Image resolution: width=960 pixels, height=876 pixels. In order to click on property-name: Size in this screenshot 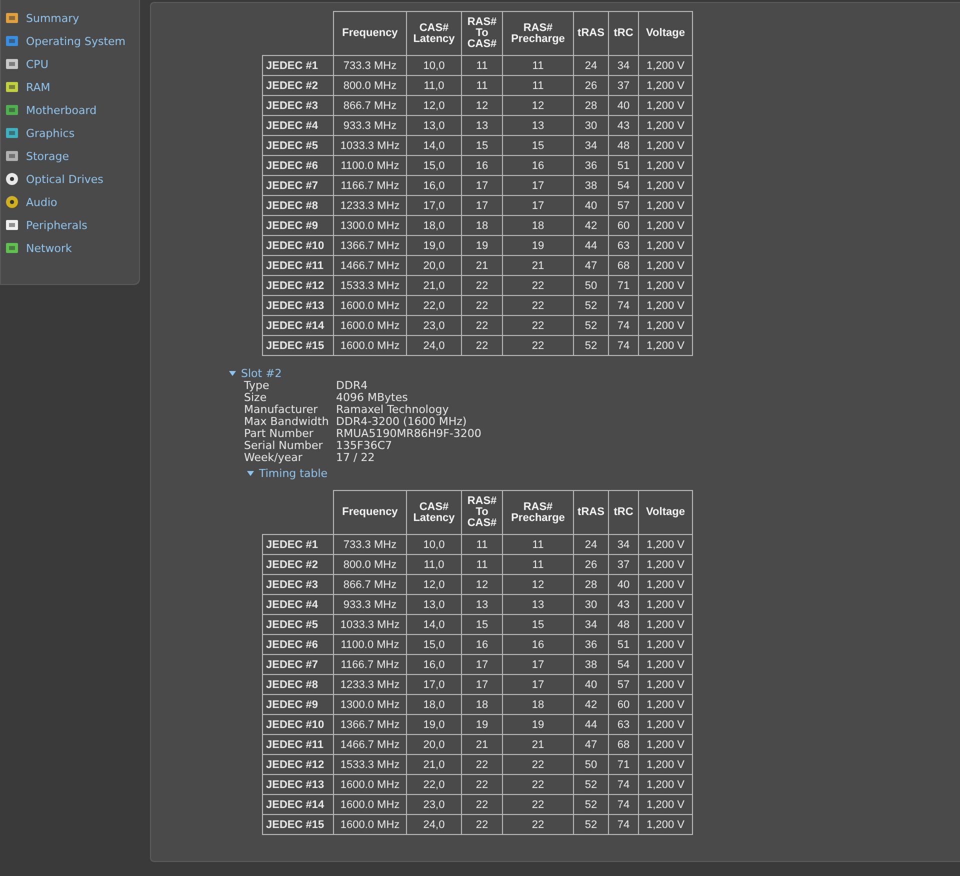, I will do `click(255, 398)`.